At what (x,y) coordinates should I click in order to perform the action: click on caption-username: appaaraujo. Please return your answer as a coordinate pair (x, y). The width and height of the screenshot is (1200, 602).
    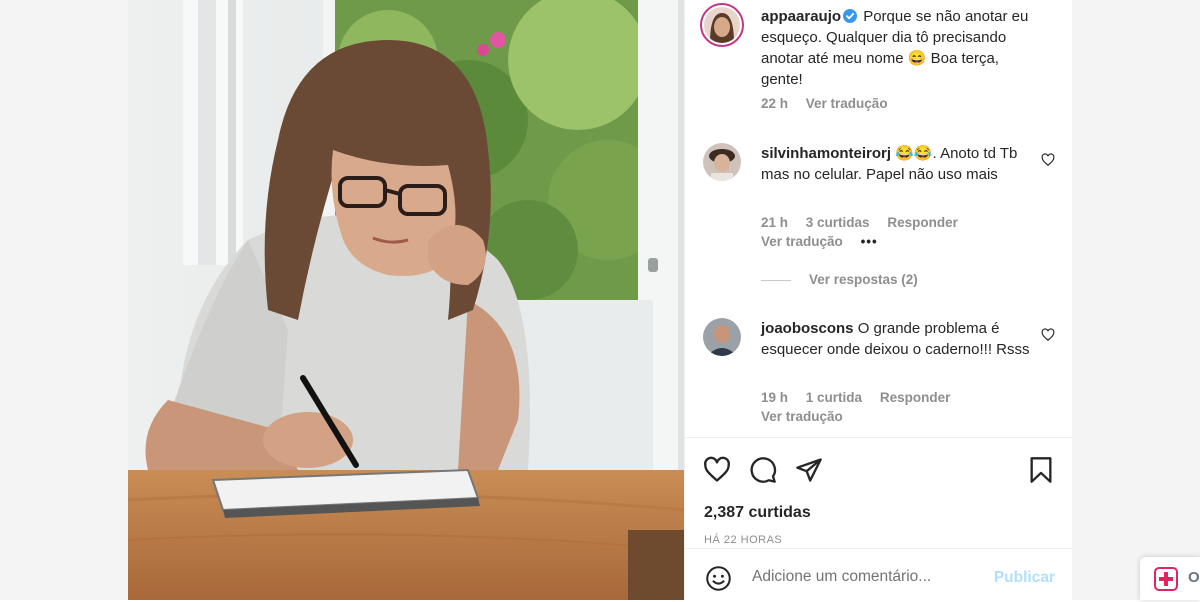
    Looking at the image, I should click on (801, 16).